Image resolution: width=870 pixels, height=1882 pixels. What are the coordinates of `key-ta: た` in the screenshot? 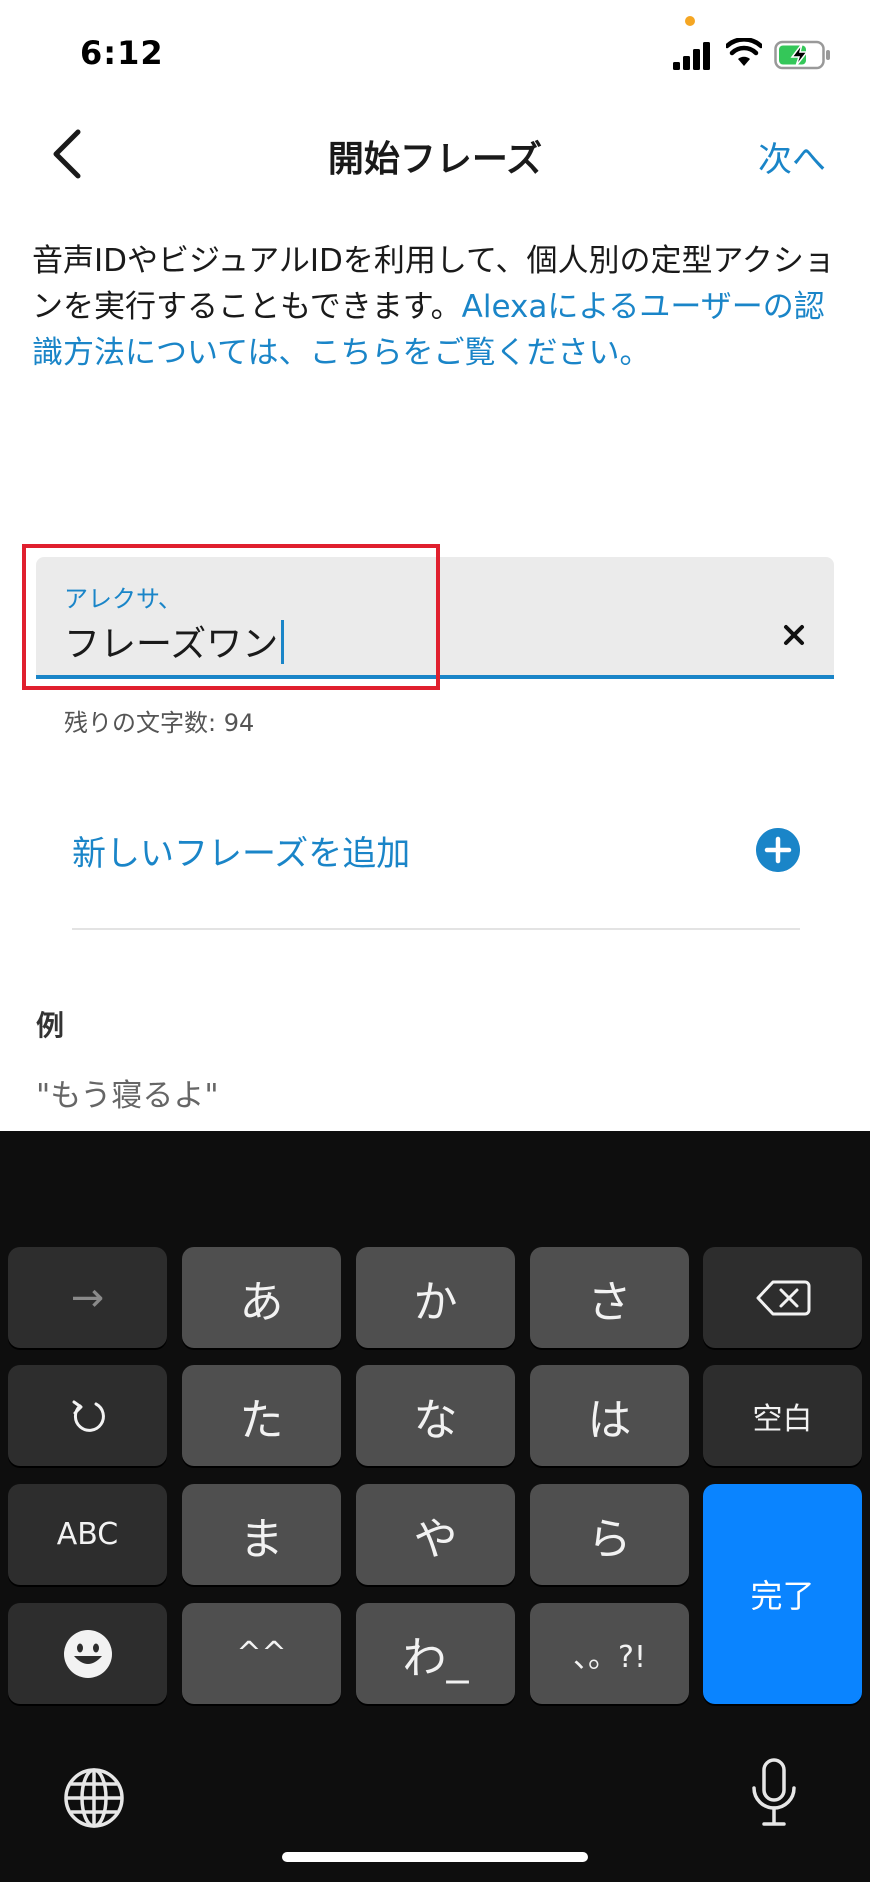 It's located at (261, 1415).